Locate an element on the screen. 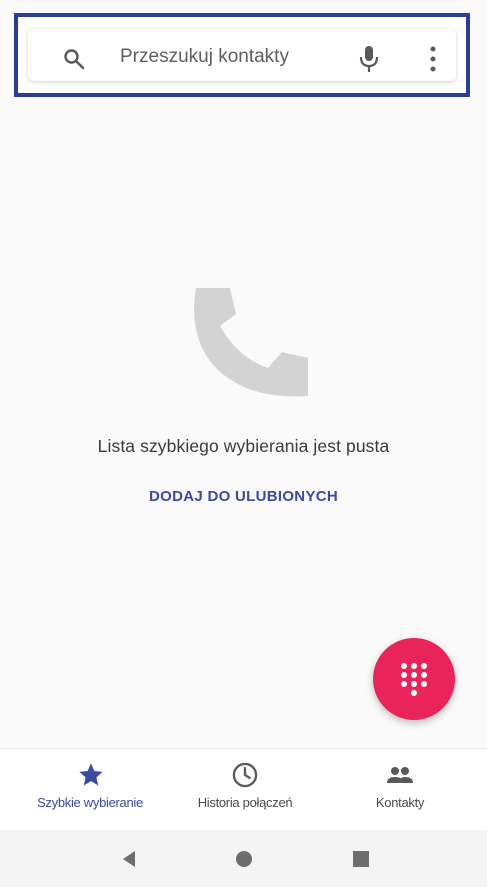  dialpad-fab is located at coordinates (414, 679).